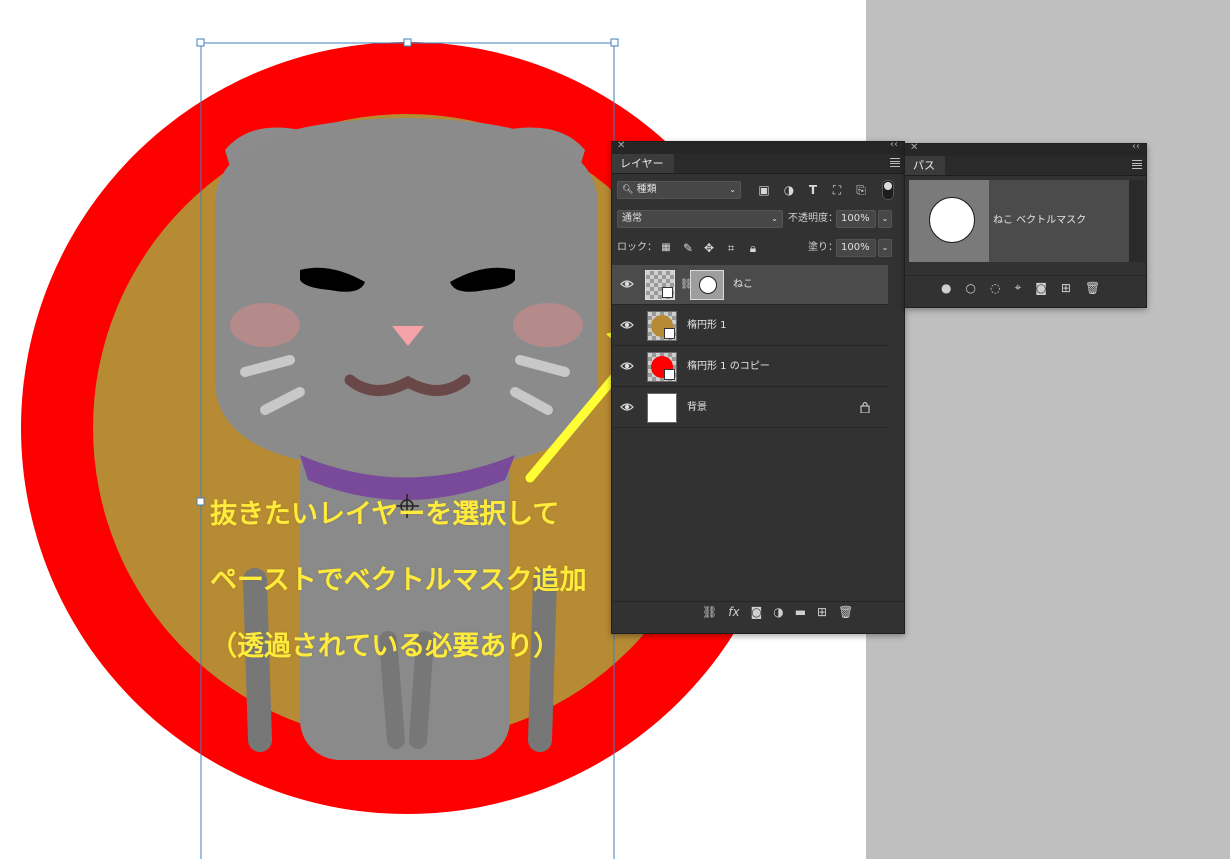 This screenshot has height=859, width=1230. I want to click on paths-panel: ✕ ‹‹ パス ねこ ベクトルマスク ● ○ ◌ ⌖ ◙ ⊞ 🗑︎, so click(1025, 224).